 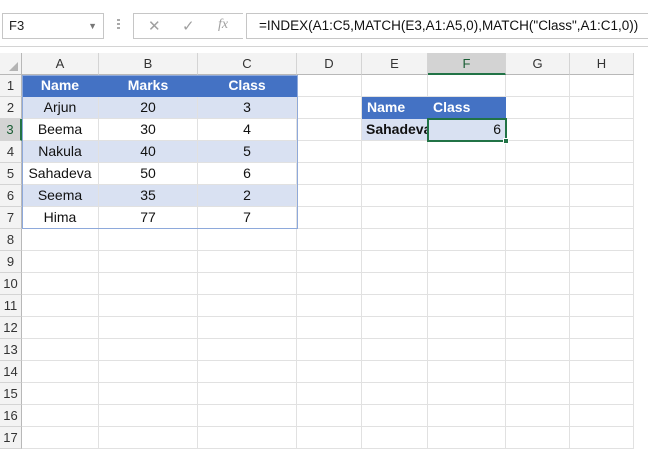 What do you see at coordinates (148, 218) in the screenshot?
I see `cell-b7: 77` at bounding box center [148, 218].